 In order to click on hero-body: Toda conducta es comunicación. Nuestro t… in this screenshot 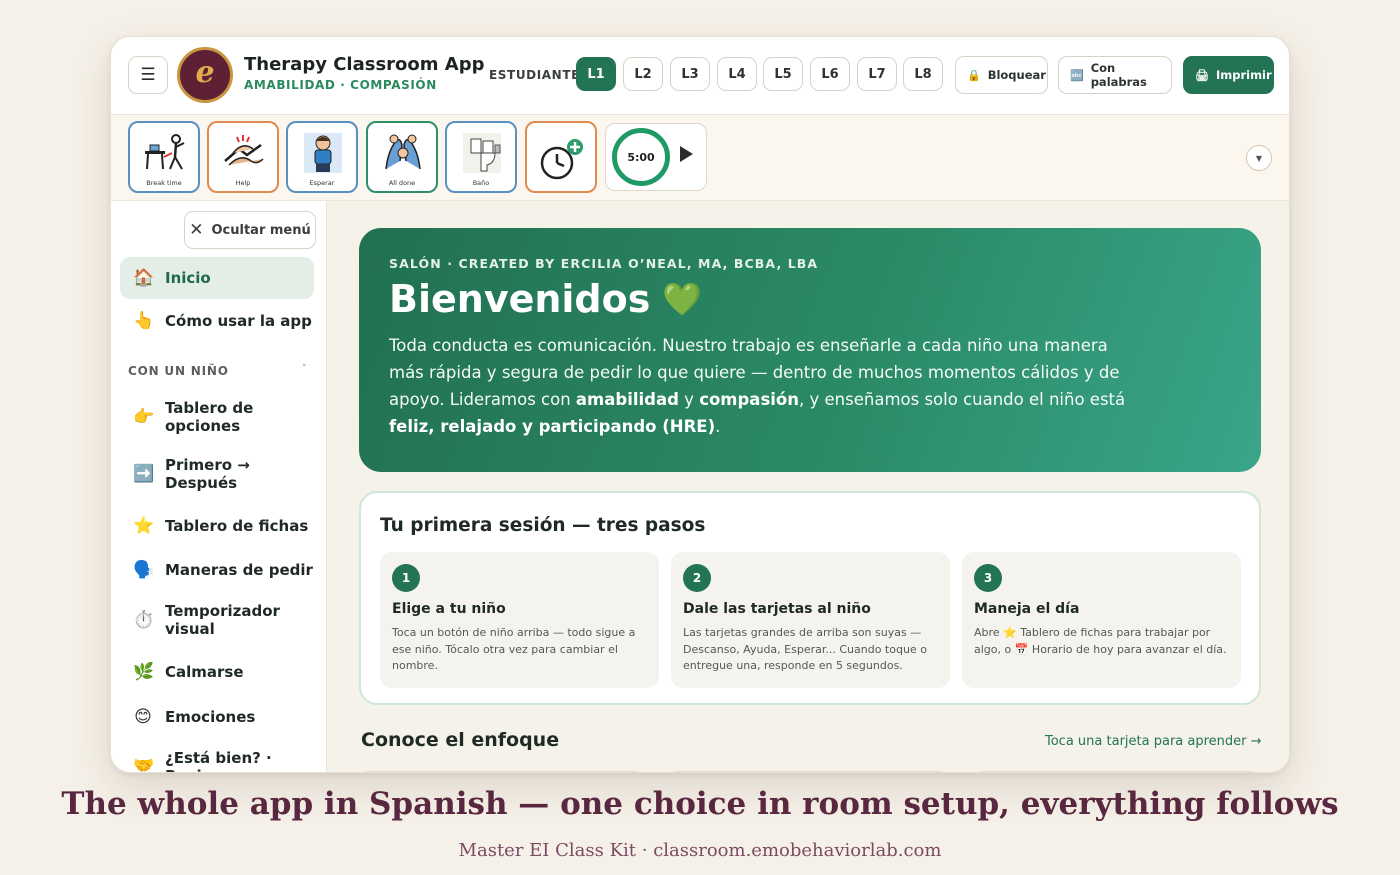, I will do `click(759, 386)`.